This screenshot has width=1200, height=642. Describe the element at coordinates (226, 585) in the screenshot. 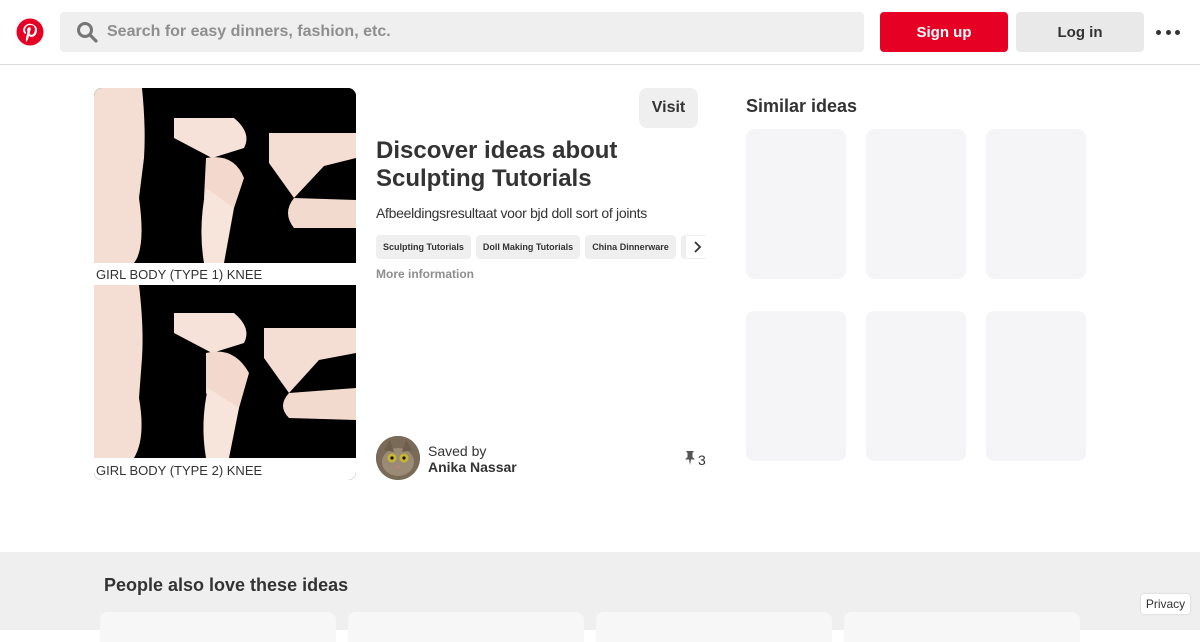

I see `people-also-love-title: People also love these ideas` at that location.